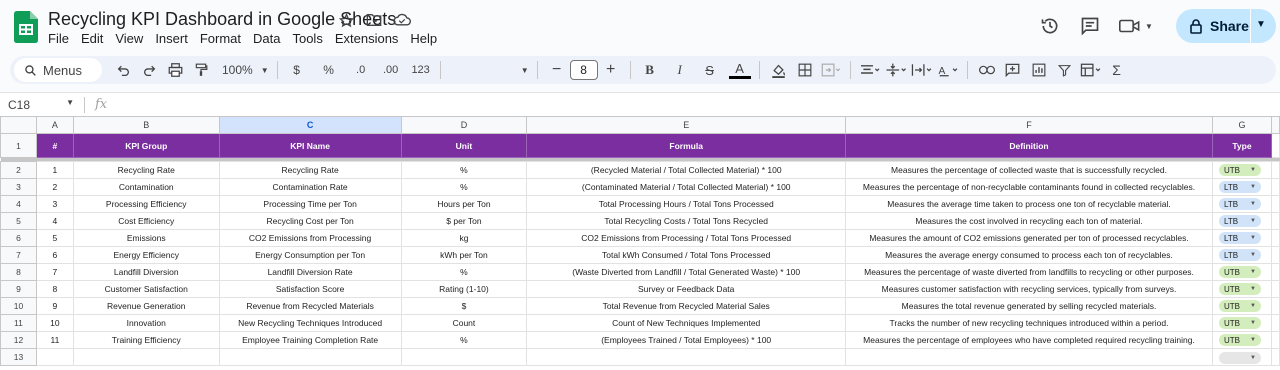  What do you see at coordinates (54, 289) in the screenshot?
I see `cell-number: 8` at bounding box center [54, 289].